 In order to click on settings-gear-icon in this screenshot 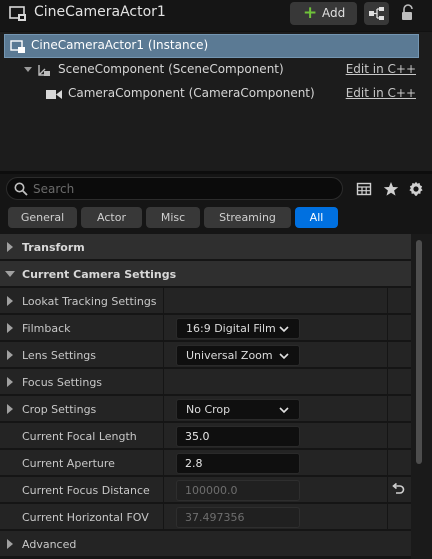, I will do `click(416, 189)`.